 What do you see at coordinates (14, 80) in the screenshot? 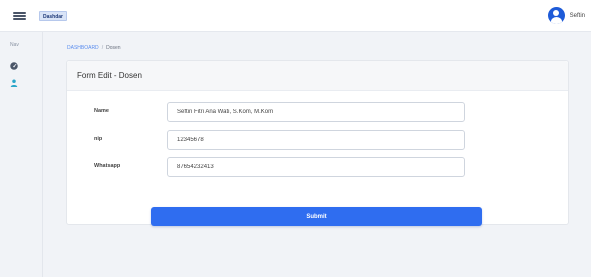
I see `user-icon` at bounding box center [14, 80].